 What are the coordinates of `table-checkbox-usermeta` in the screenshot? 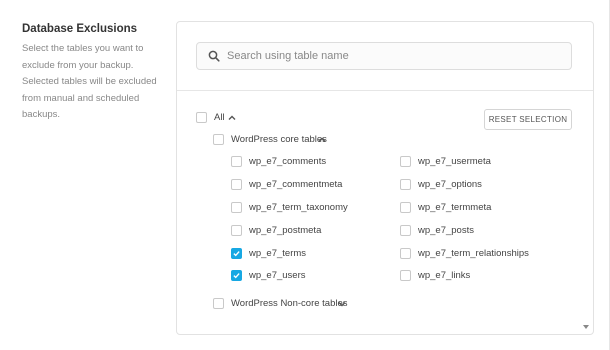 It's located at (405, 161).